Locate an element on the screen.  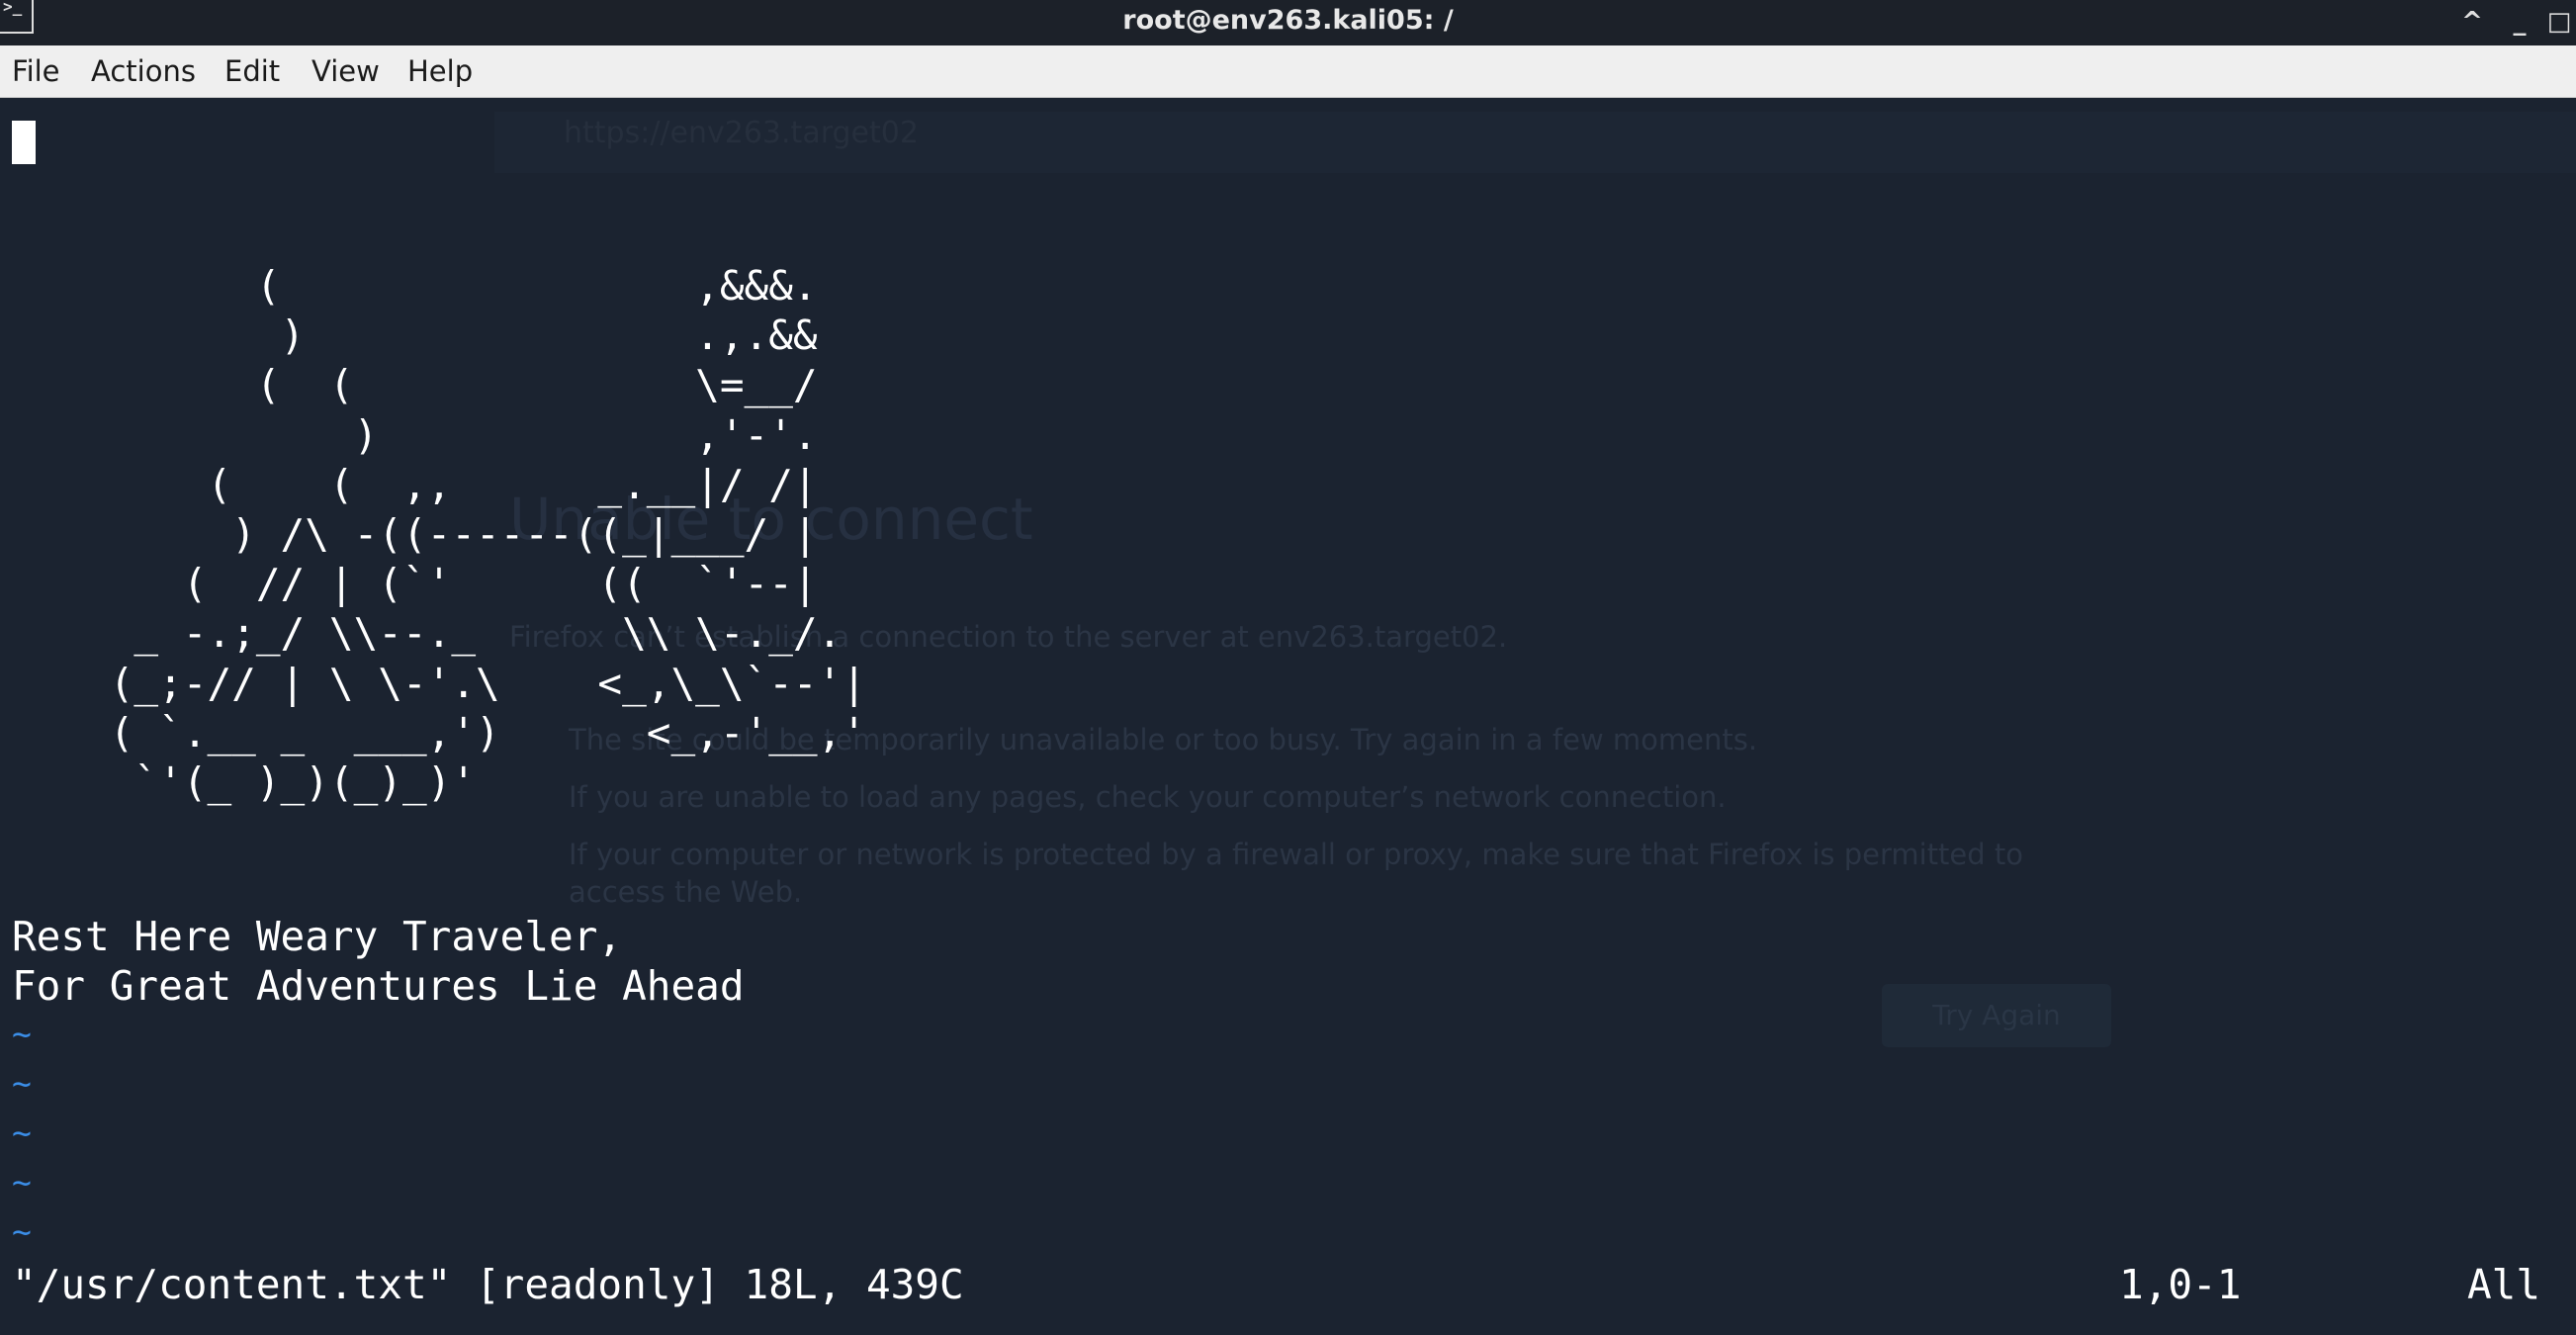
menu-help: Help is located at coordinates (440, 71).